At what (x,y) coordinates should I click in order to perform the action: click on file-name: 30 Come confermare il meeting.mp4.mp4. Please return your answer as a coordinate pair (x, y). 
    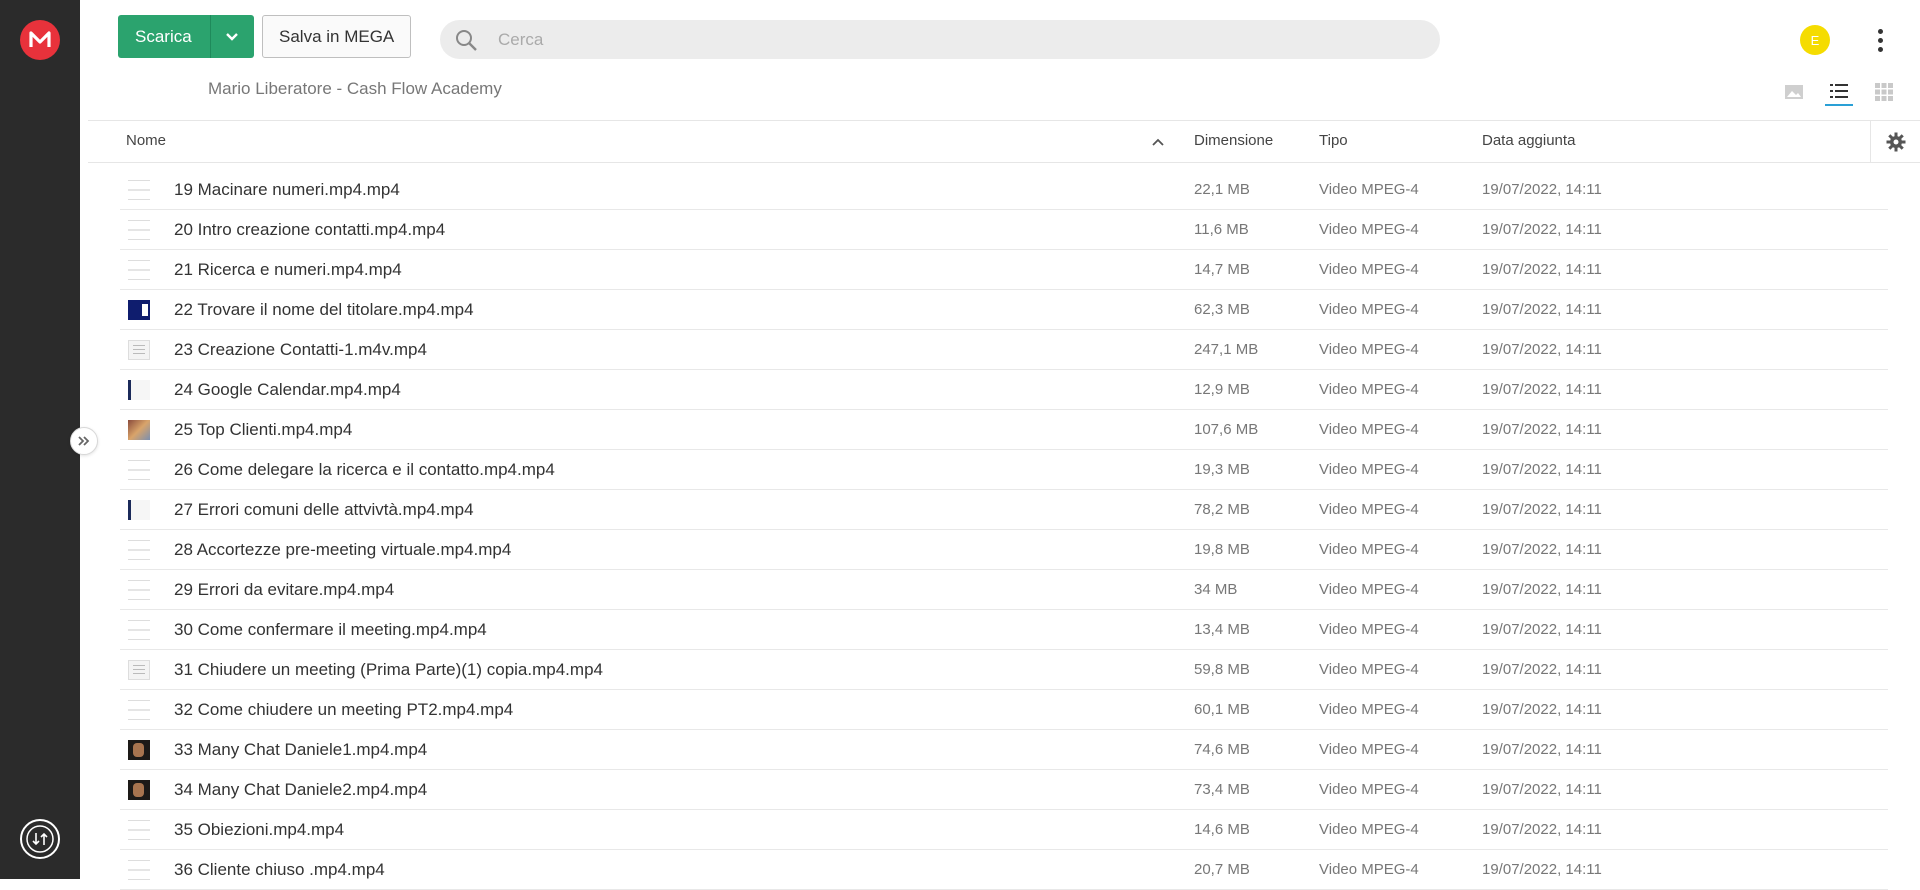
    Looking at the image, I should click on (330, 630).